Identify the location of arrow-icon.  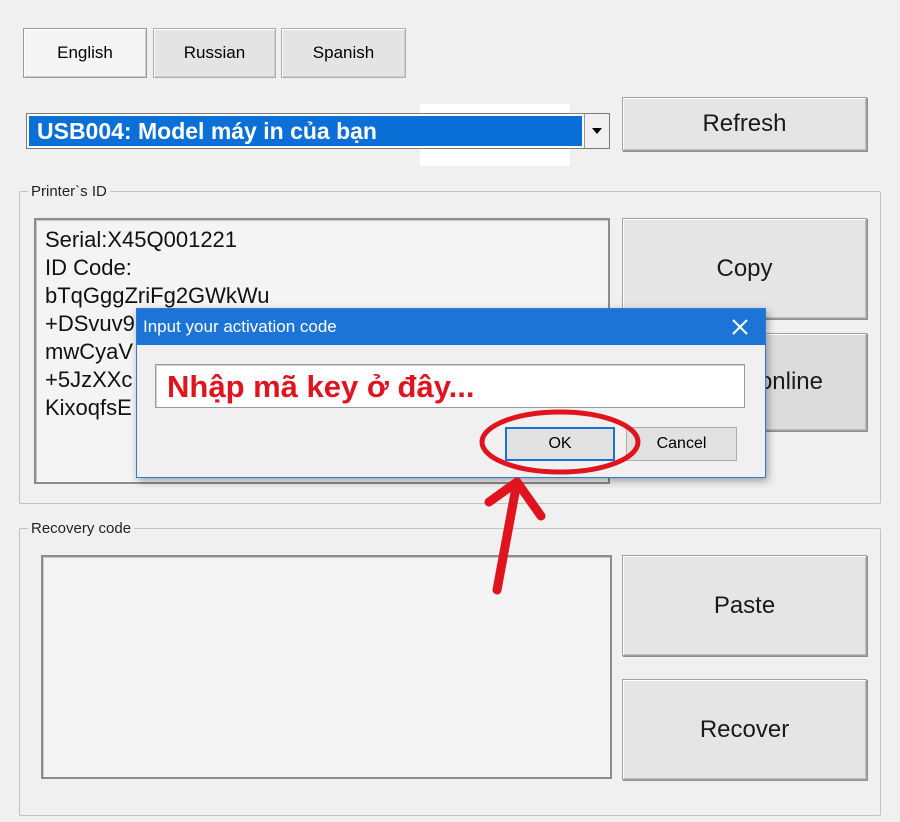
(515, 536).